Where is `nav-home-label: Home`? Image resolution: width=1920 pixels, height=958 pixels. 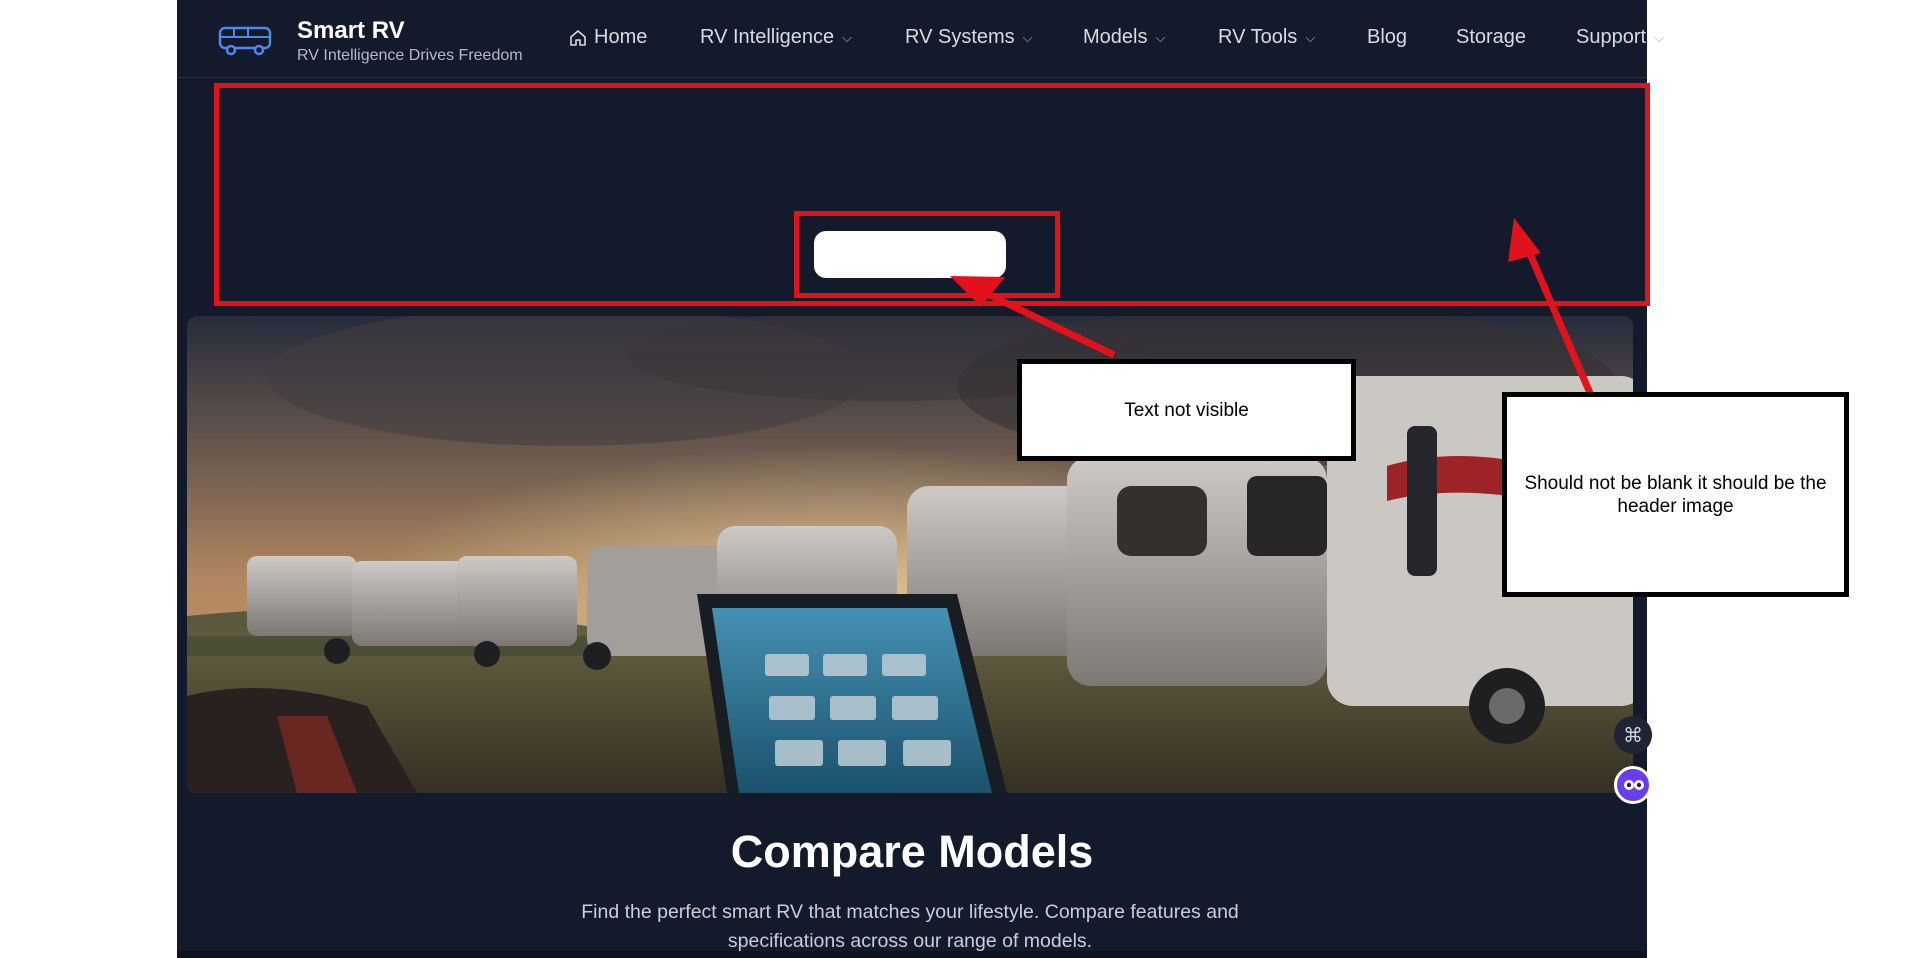 nav-home-label: Home is located at coordinates (621, 37).